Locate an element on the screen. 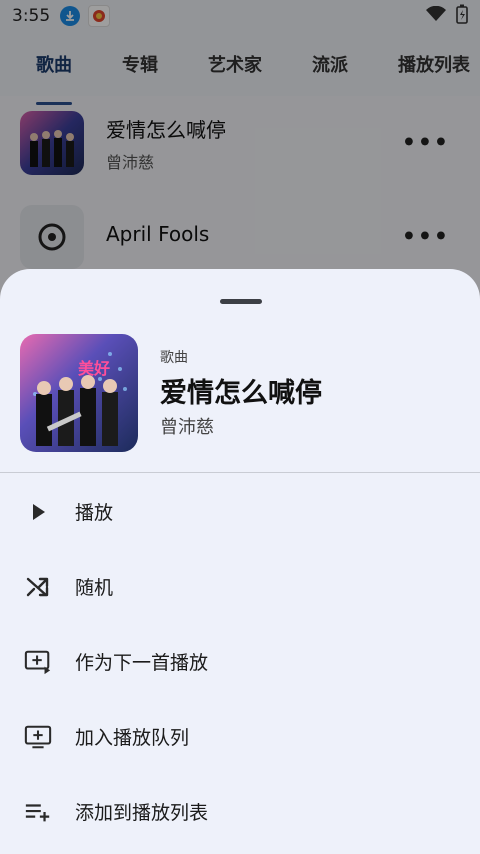 This screenshot has width=480, height=854. menu-item-add-to-playlist: 添加到播放列表 is located at coordinates (240, 811).